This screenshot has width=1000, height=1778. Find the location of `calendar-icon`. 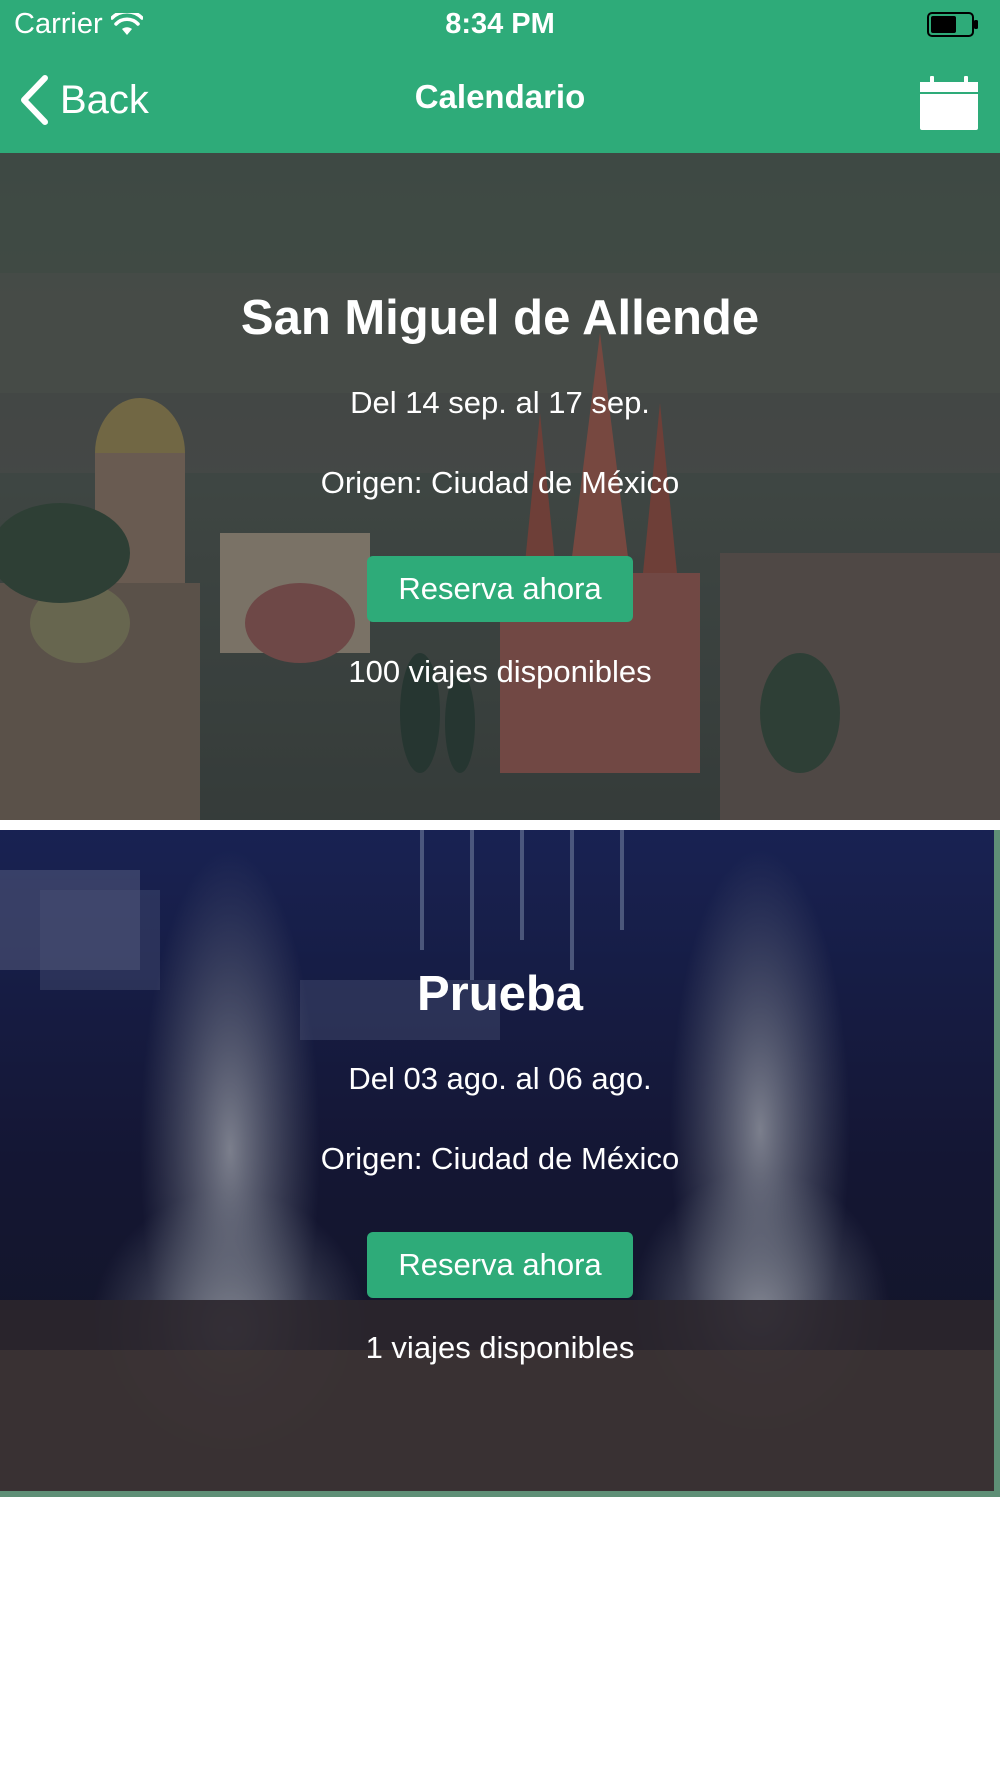

calendar-icon is located at coordinates (949, 103).